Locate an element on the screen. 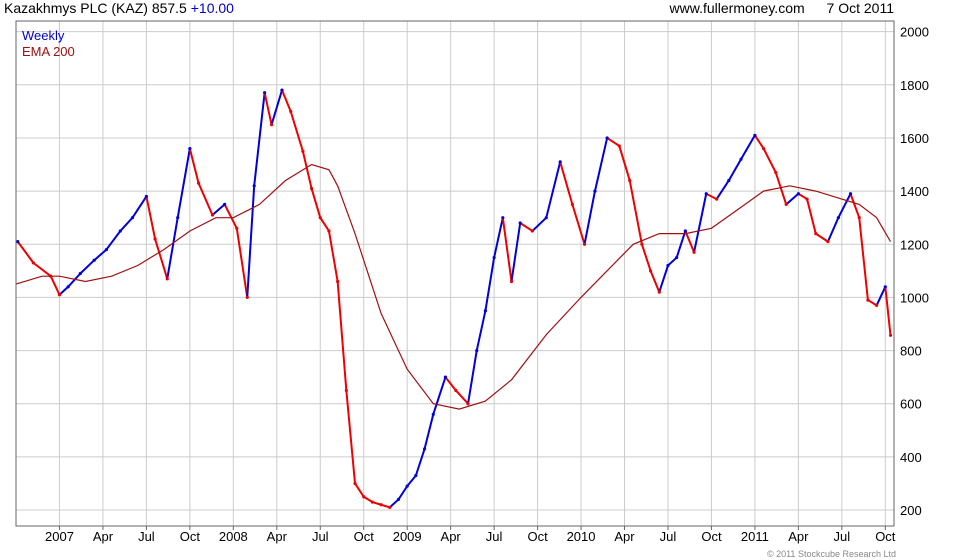 Image resolution: width=980 pixels, height=560 pixels. legend-weekly: Weekly is located at coordinates (43, 35).